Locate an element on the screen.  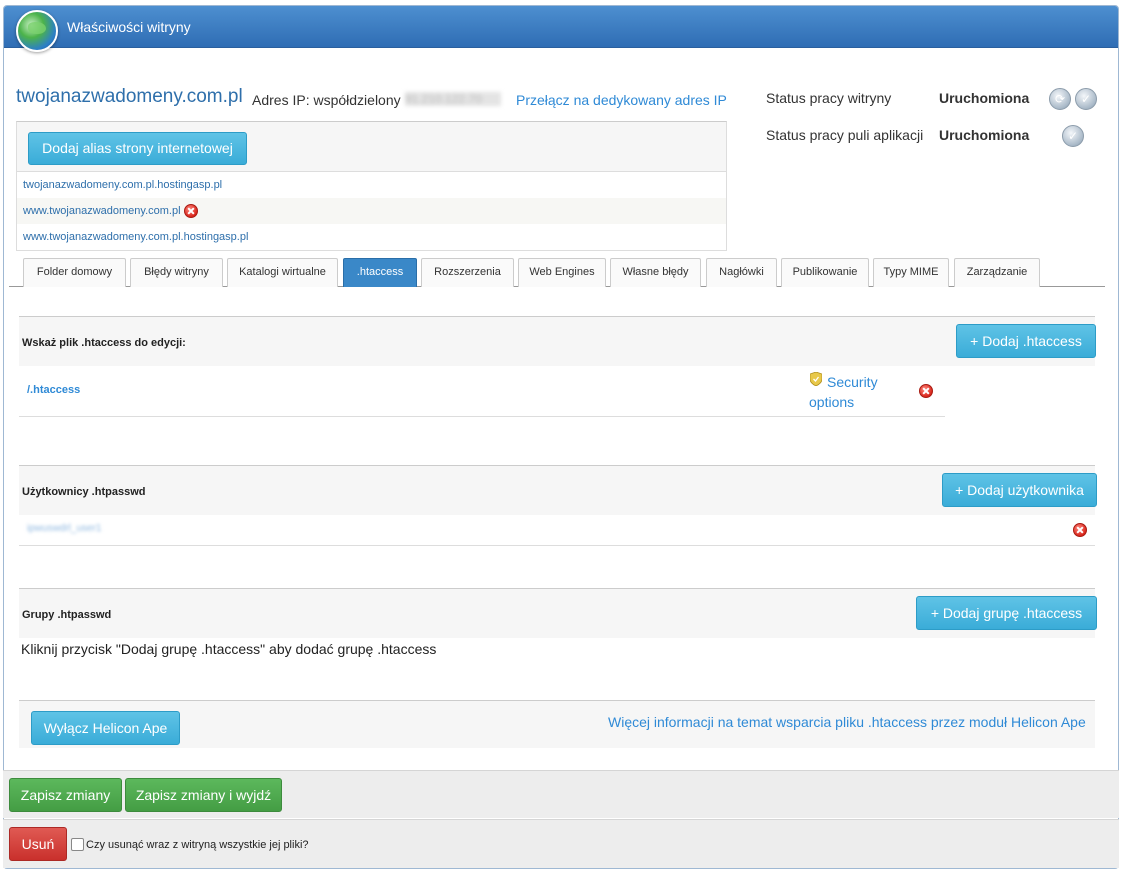
htaccess-label: Wskaż plik .htaccess do edycji: is located at coordinates (104, 343).